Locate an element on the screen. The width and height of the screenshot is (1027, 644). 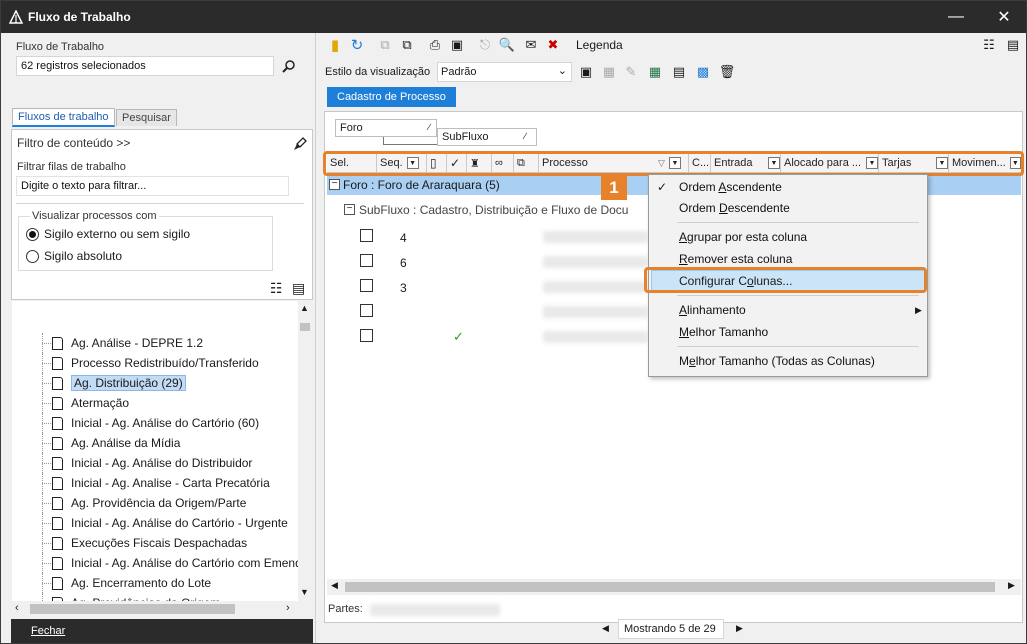
title-bar: Fluxo de Trabalho — ✕ is located at coordinates (513, 17).